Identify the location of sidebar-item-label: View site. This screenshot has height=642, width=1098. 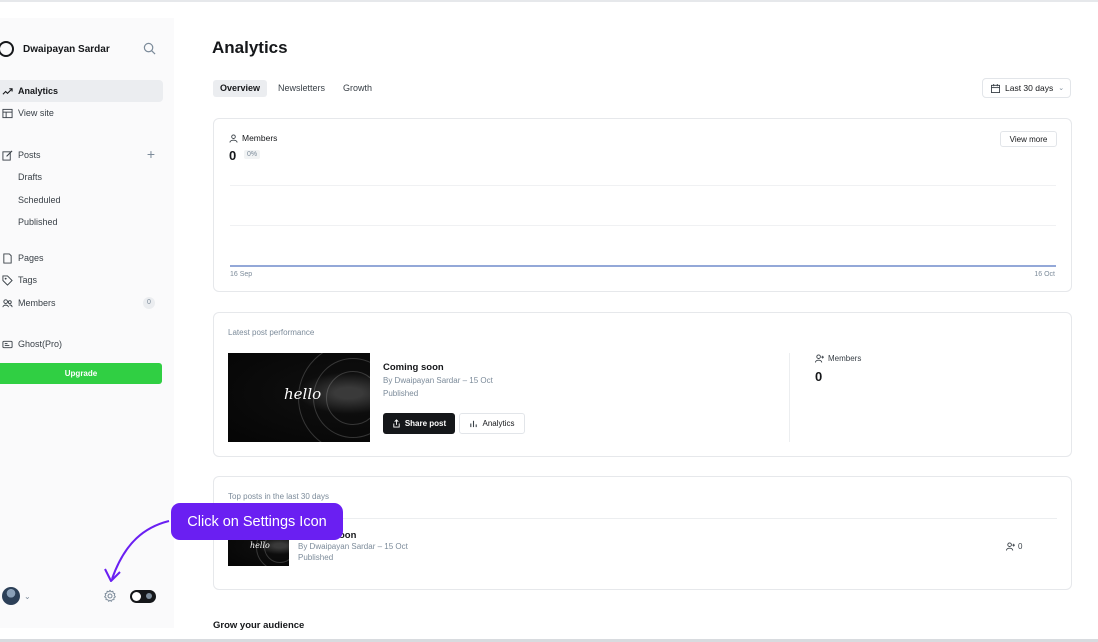
(36, 113).